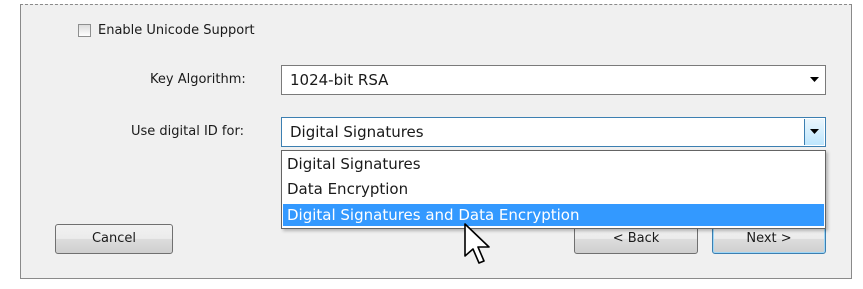 The width and height of the screenshot is (863, 289). I want to click on option-digital-signatures: Digital Signatures, so click(553, 164).